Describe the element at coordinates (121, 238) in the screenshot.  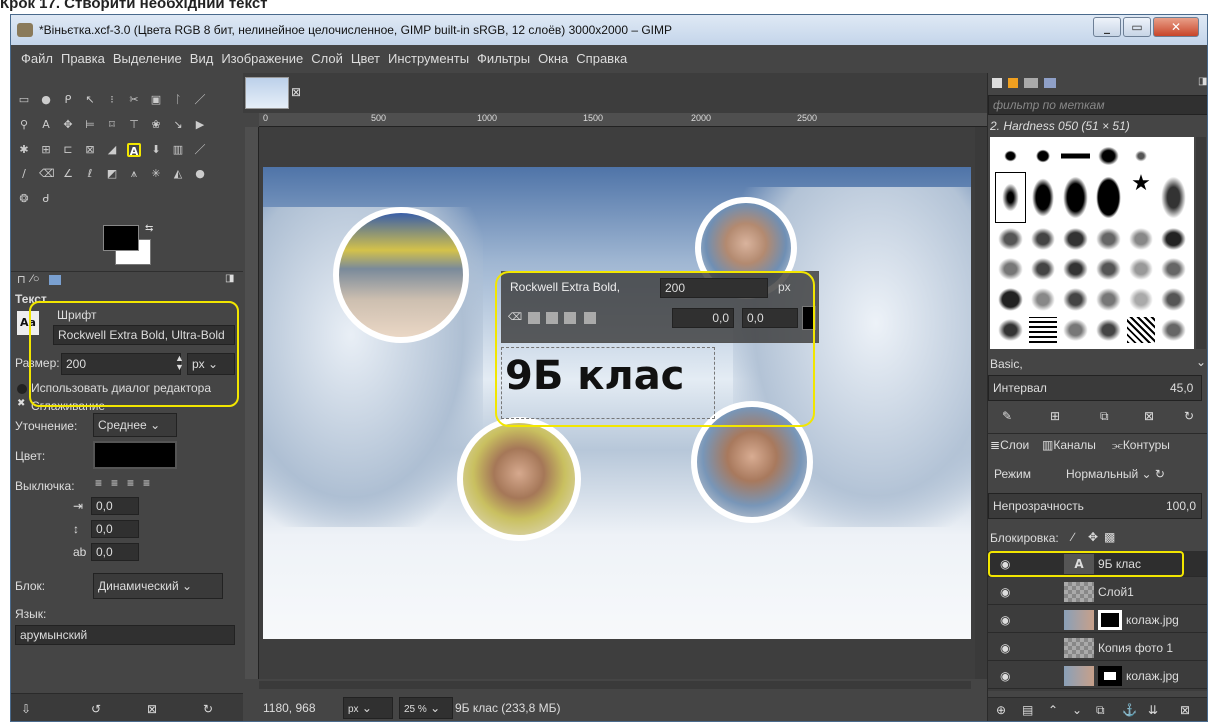
I see `foreground-color-swatch` at that location.